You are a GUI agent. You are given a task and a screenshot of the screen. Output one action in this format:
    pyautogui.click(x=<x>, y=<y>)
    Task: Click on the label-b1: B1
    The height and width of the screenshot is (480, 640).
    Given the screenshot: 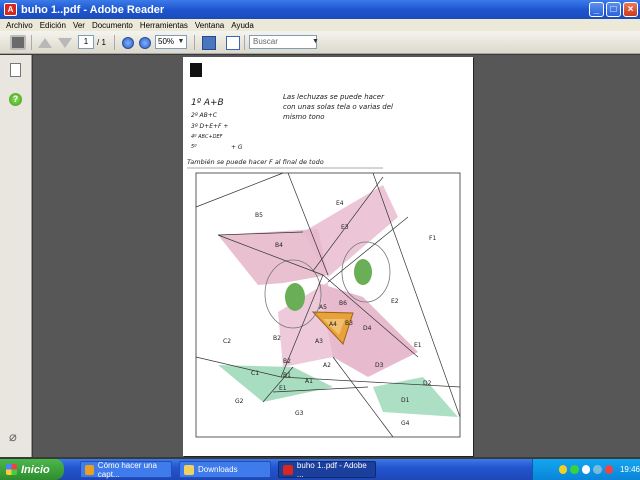 What is the action you would take?
    pyautogui.click(x=287, y=375)
    